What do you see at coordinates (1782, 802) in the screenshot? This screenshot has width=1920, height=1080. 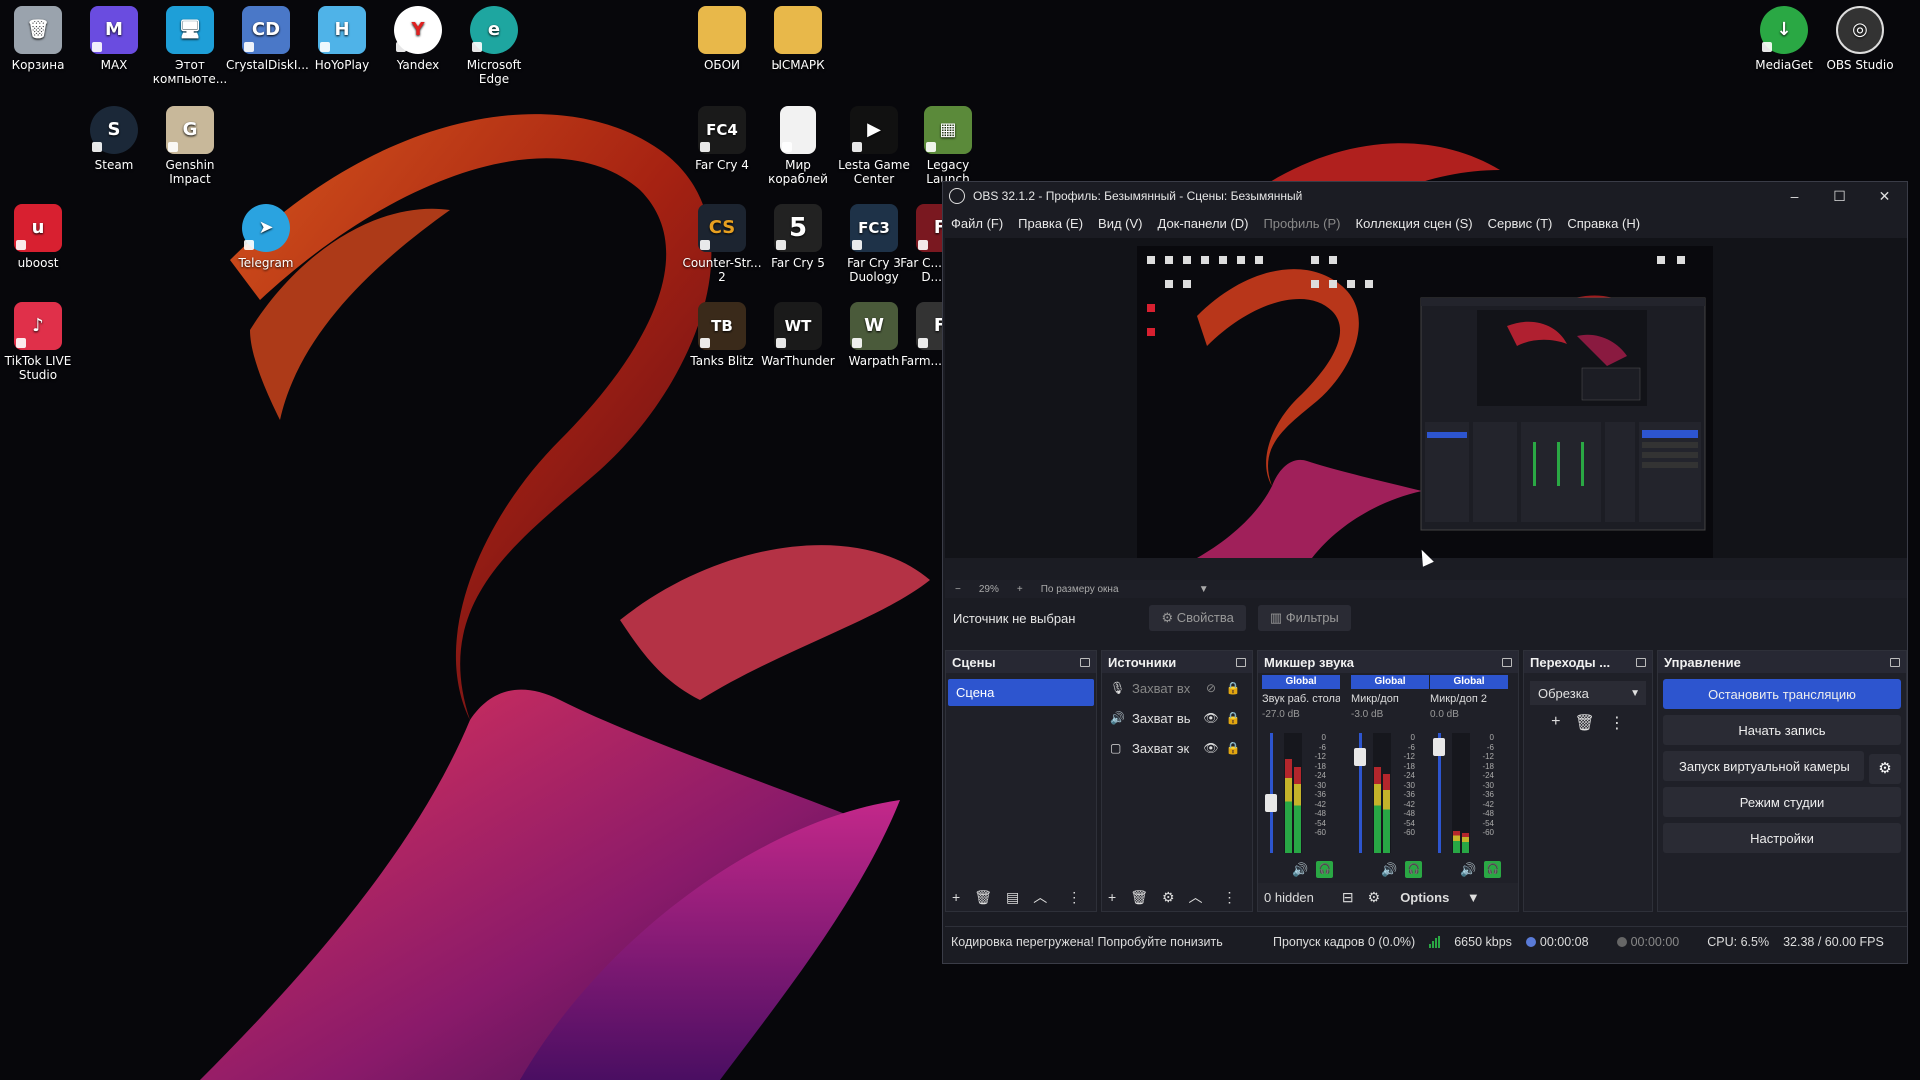 I see `studio-mode-button: Режим студии` at bounding box center [1782, 802].